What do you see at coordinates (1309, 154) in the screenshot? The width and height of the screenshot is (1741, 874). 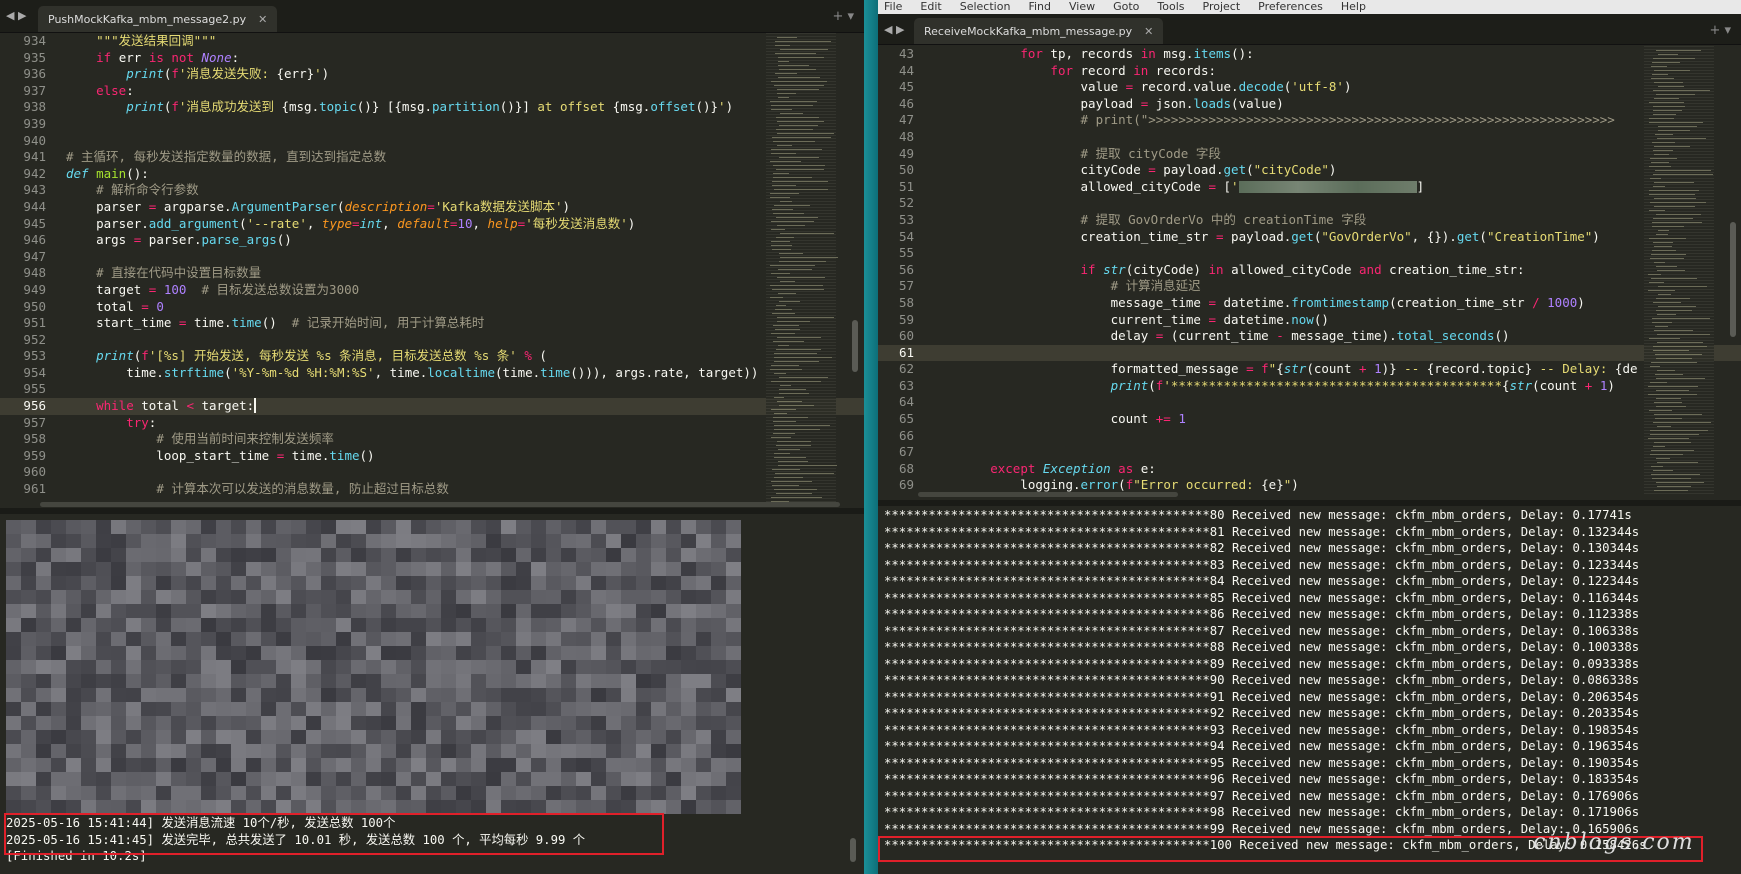 I see `code-line: 49 # 提取 cityCode 字段` at bounding box center [1309, 154].